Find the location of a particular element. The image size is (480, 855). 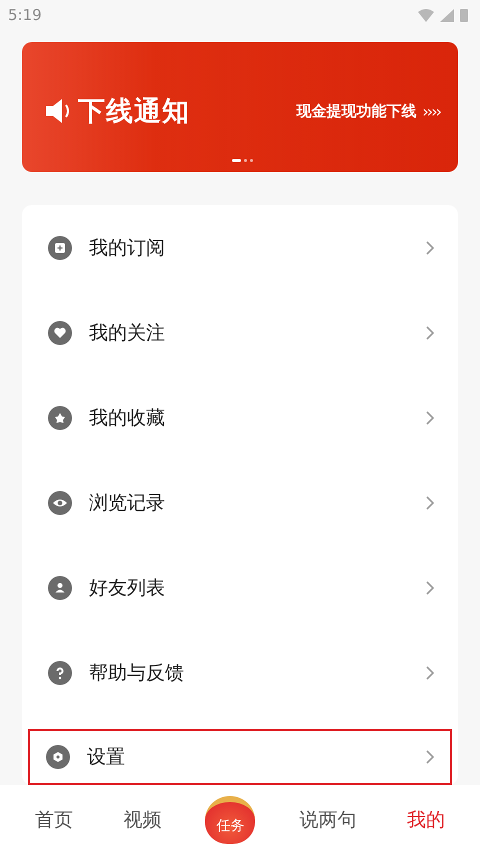

wifi-icon is located at coordinates (426, 15).